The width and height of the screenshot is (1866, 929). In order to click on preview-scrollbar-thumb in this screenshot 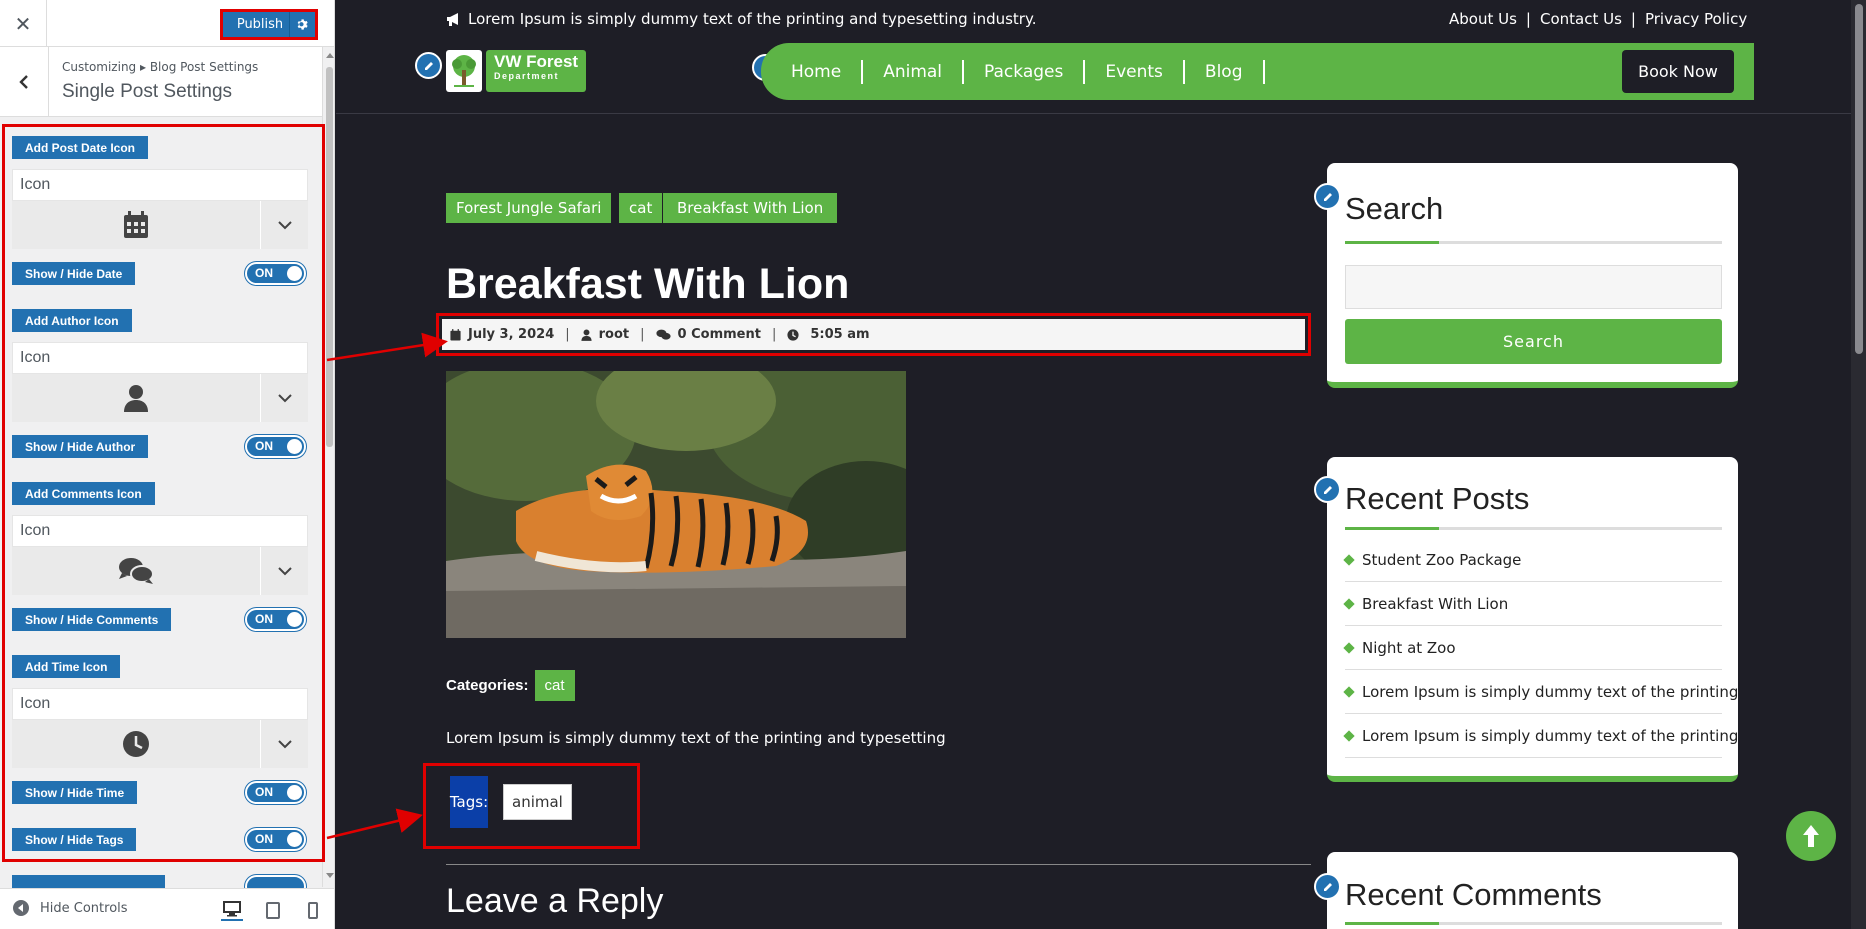, I will do `click(1859, 179)`.